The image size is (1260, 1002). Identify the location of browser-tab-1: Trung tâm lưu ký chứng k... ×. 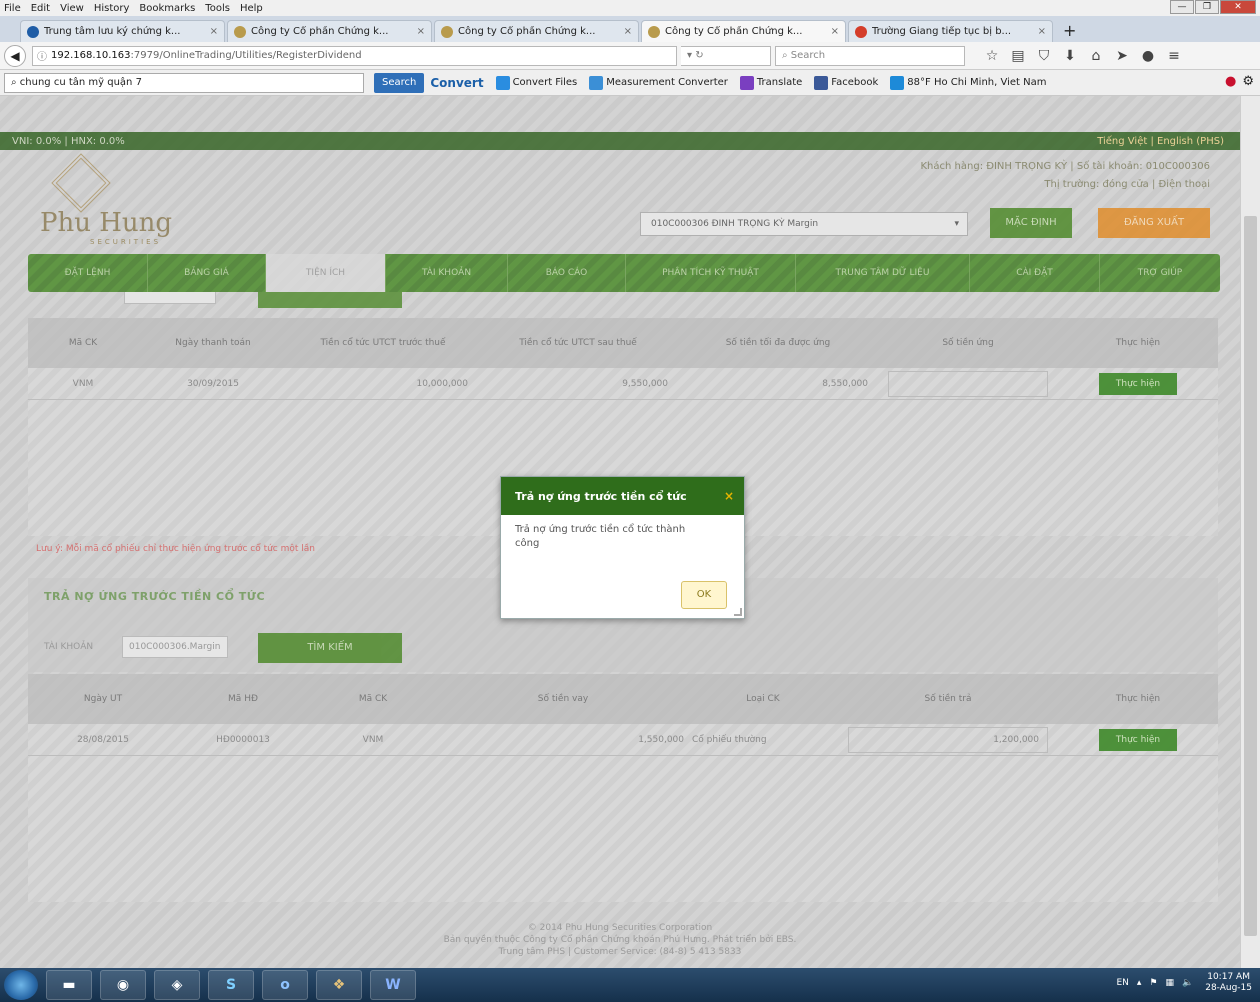
(122, 31).